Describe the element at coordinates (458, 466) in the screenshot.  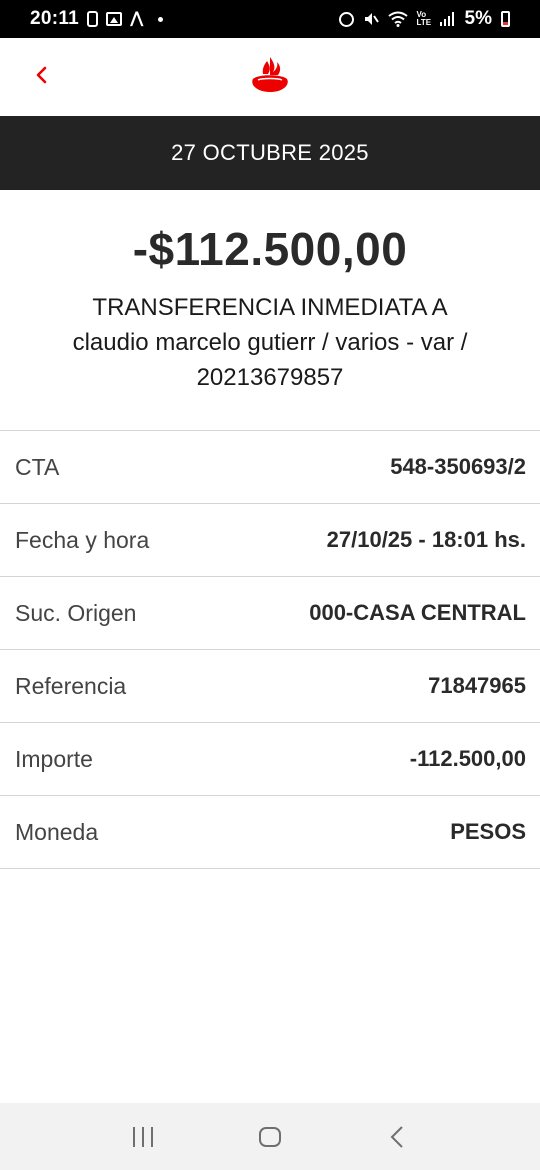
I see `detail-value: 548-350693/2` at that location.